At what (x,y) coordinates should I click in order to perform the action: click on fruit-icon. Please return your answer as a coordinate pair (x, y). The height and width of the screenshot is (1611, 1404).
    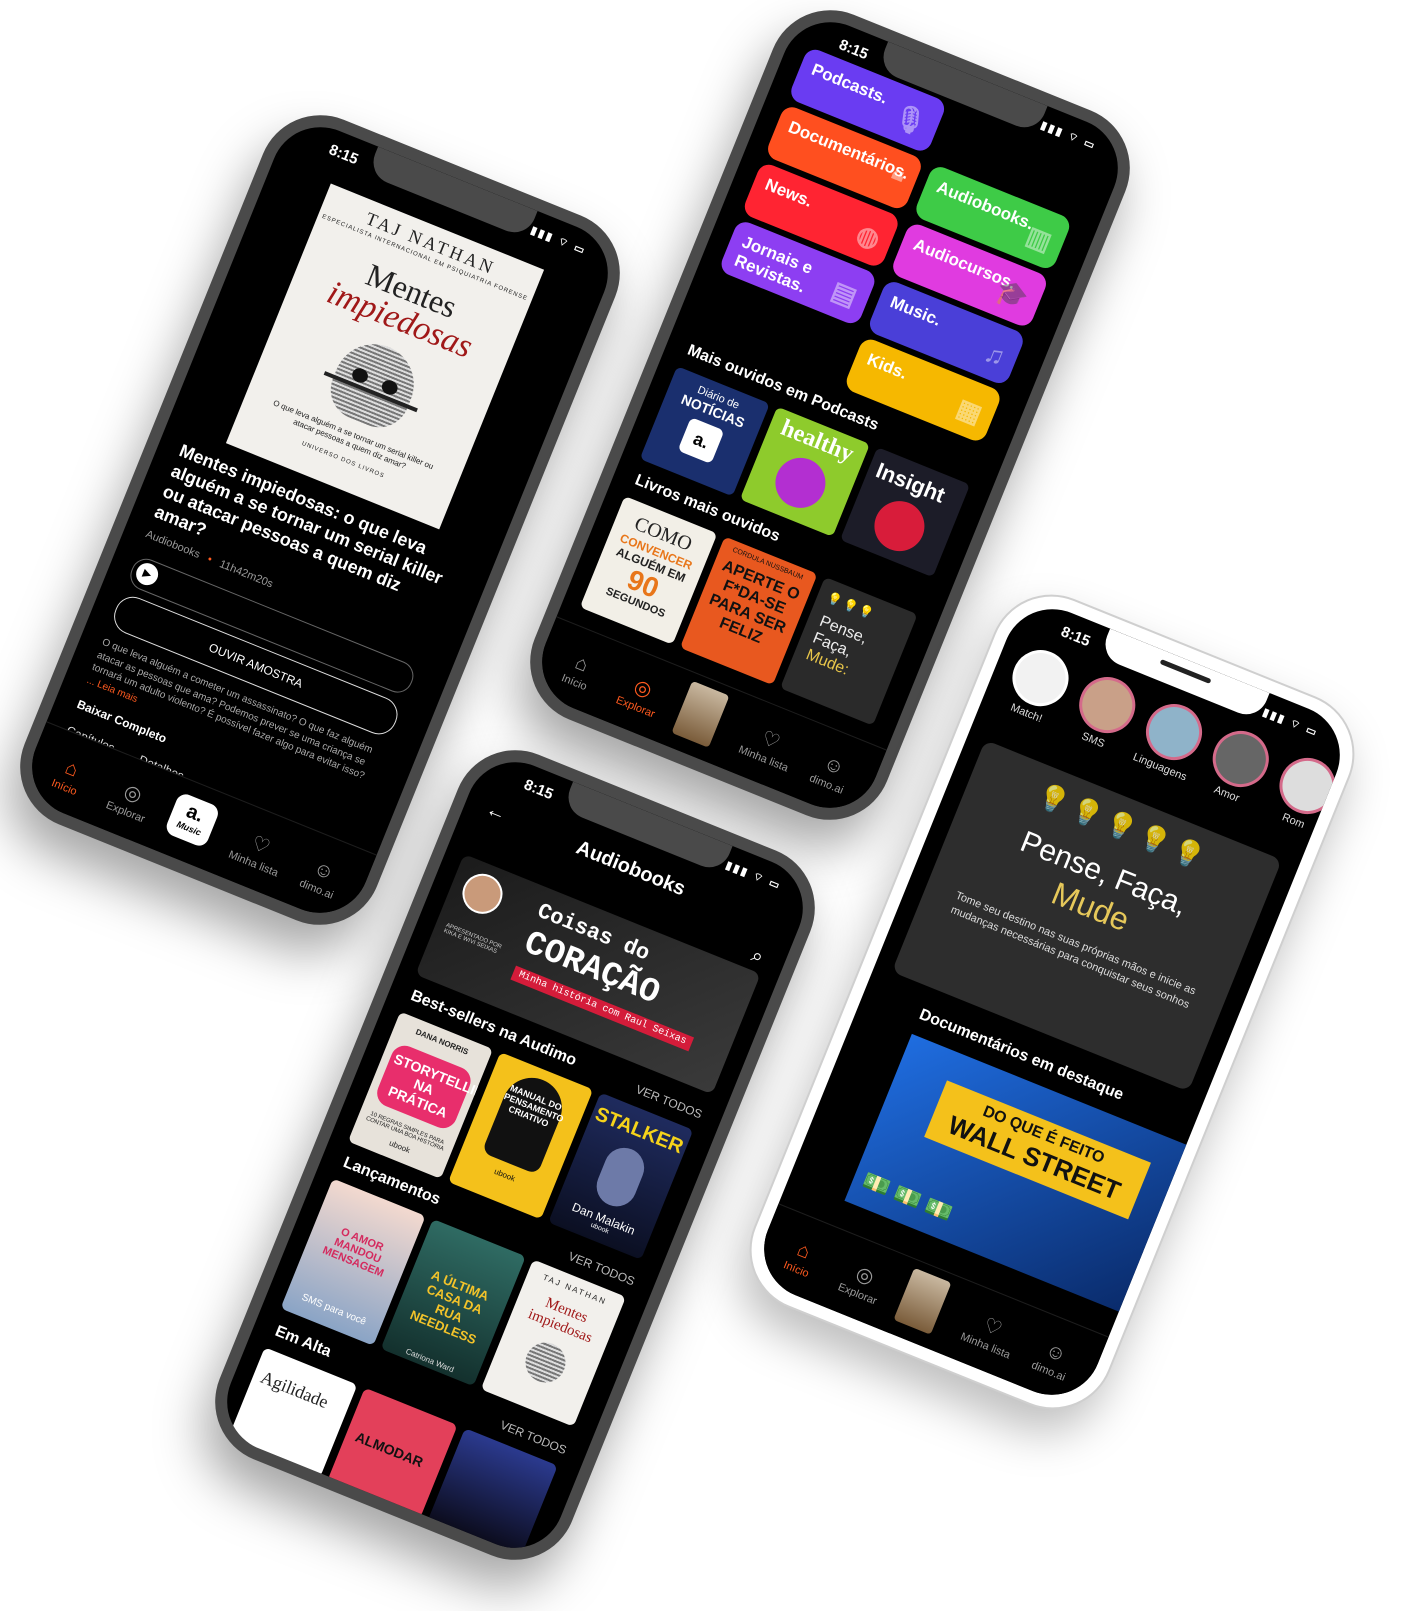
    Looking at the image, I should click on (800, 483).